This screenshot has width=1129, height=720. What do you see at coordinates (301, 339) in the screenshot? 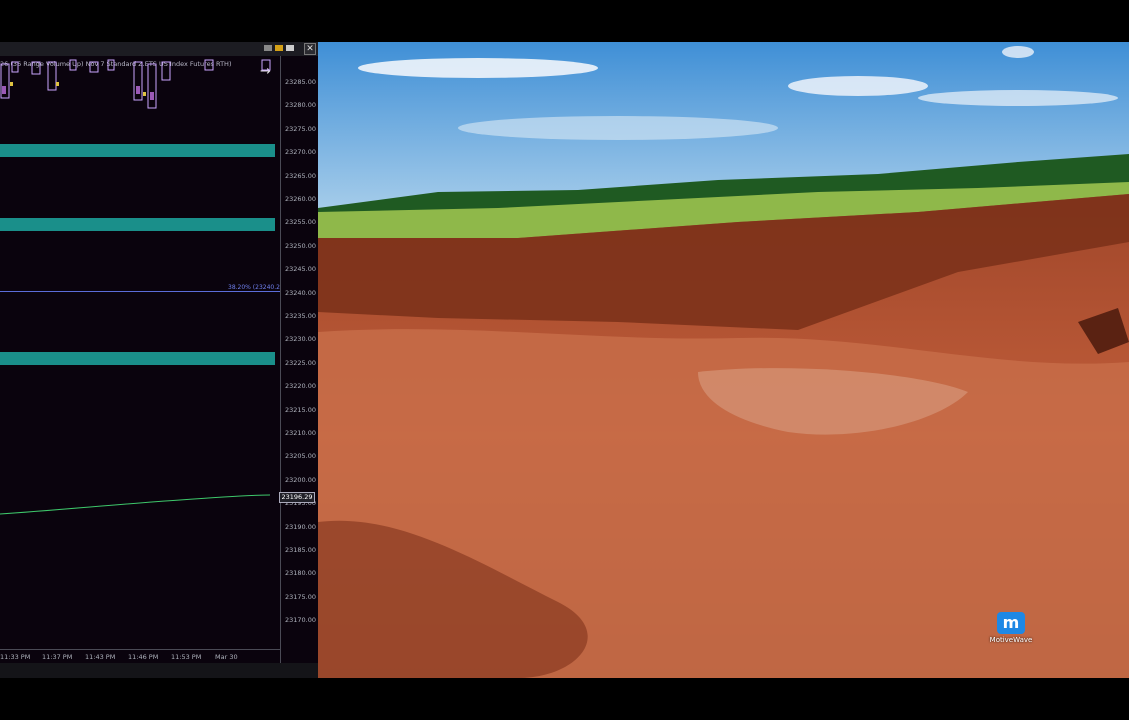
I see `price-tick: 23230.00` at bounding box center [301, 339].